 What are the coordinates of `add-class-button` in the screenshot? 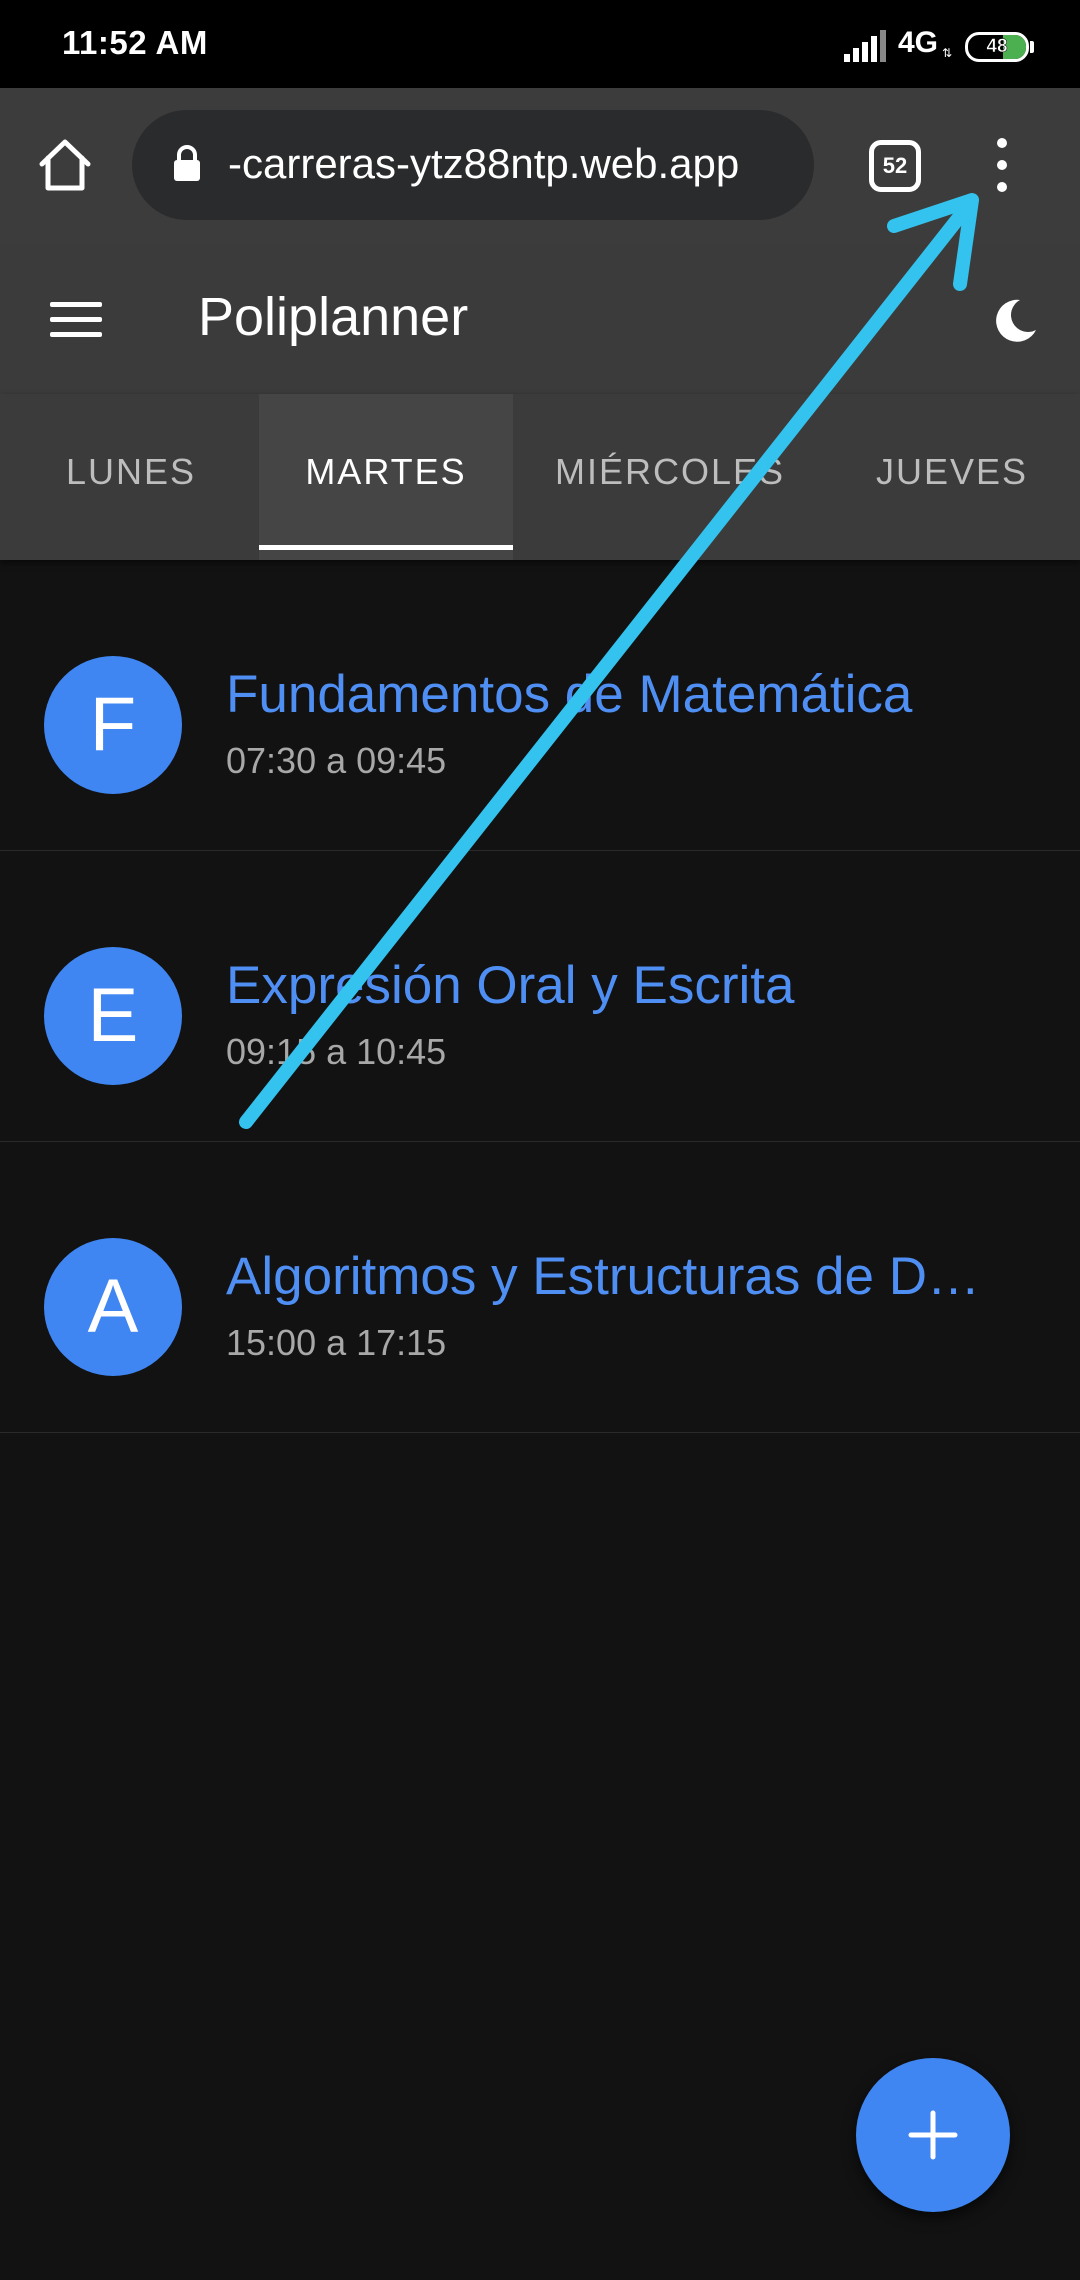 It's located at (933, 2135).